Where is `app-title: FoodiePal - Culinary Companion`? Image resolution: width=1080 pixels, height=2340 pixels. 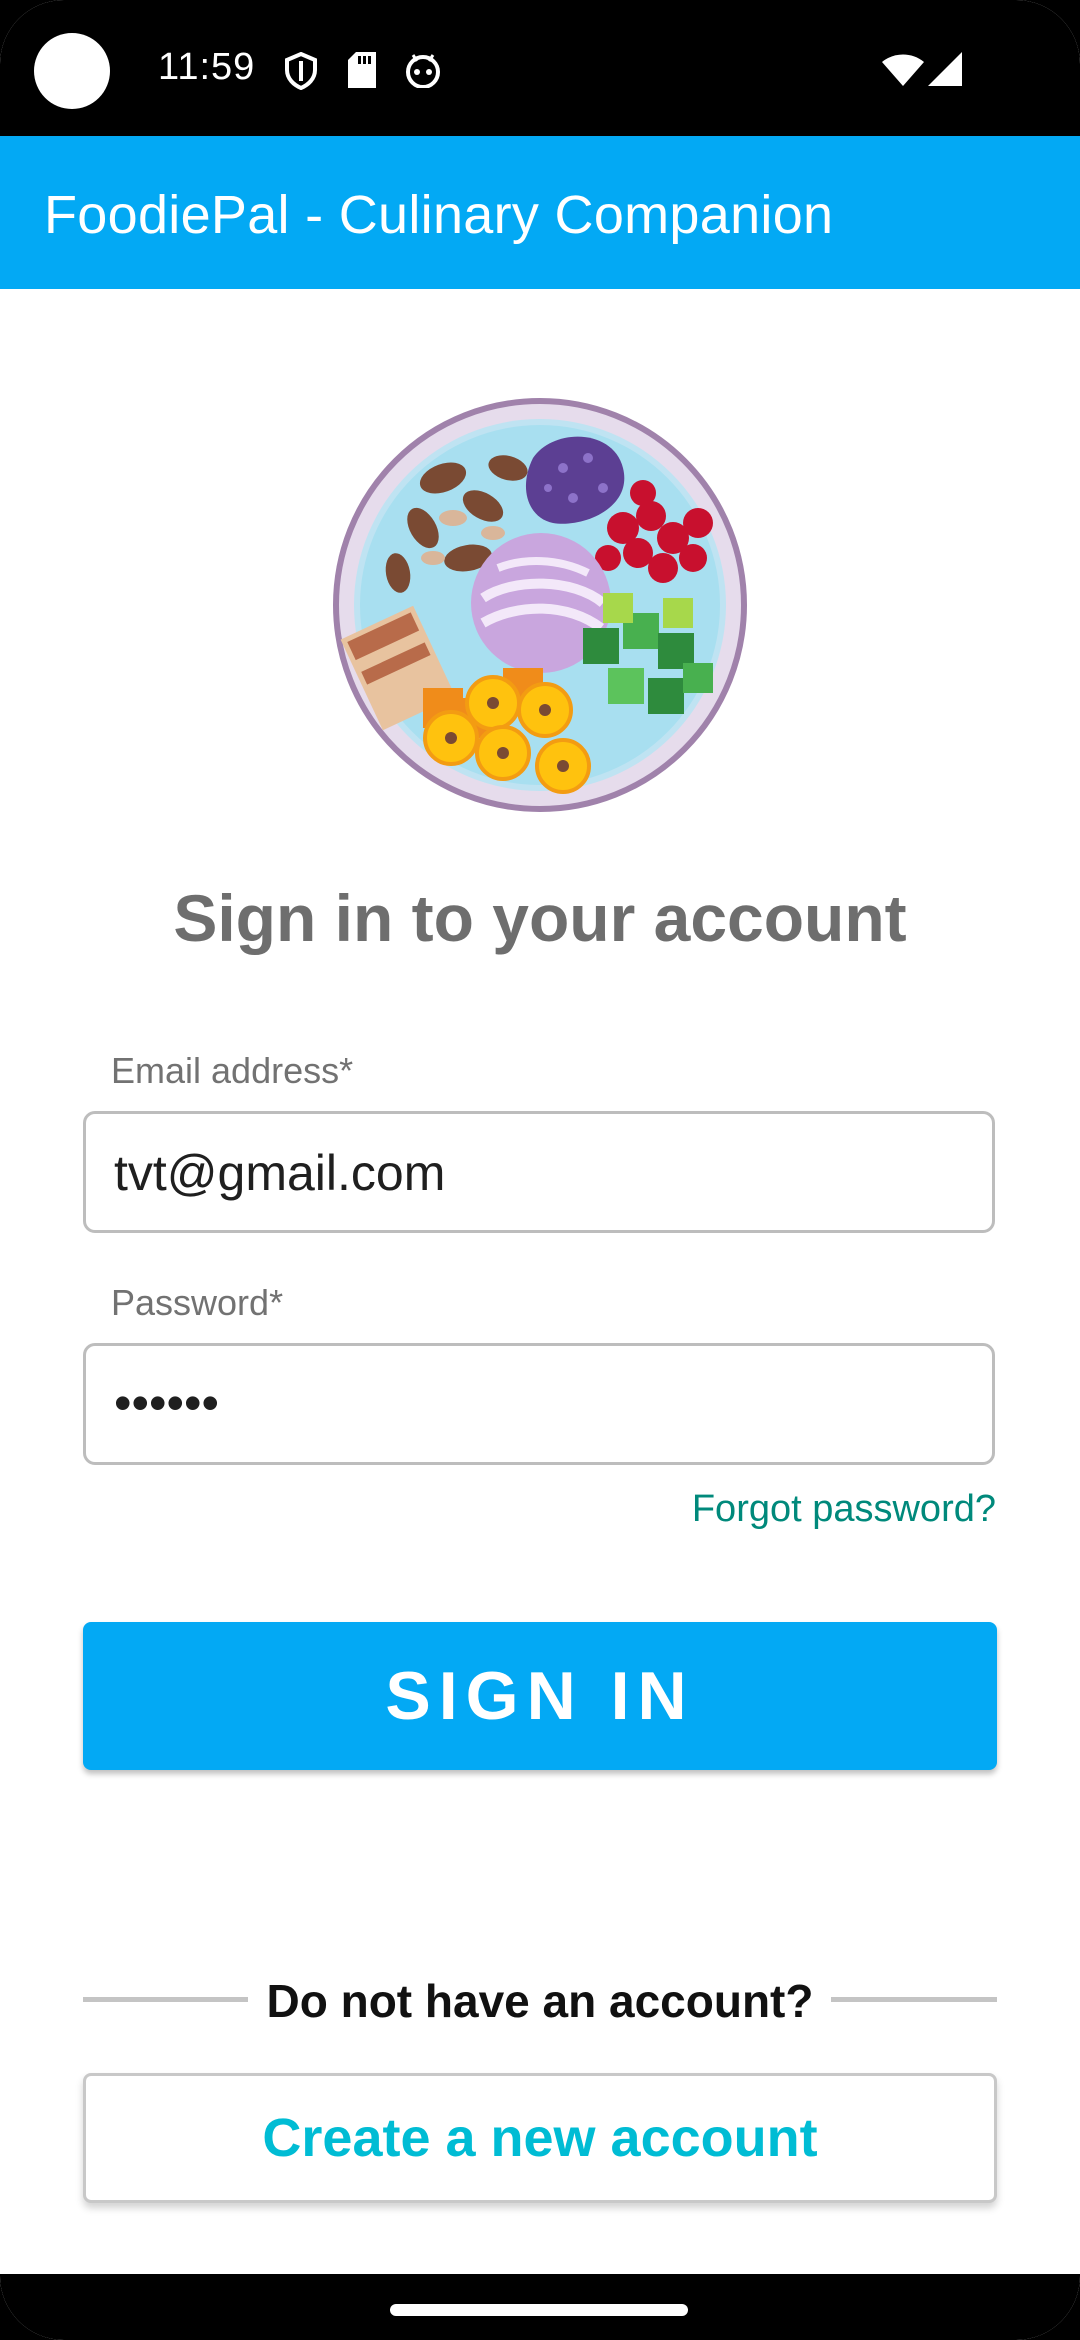
app-title: FoodiePal - Culinary Companion is located at coordinates (439, 215).